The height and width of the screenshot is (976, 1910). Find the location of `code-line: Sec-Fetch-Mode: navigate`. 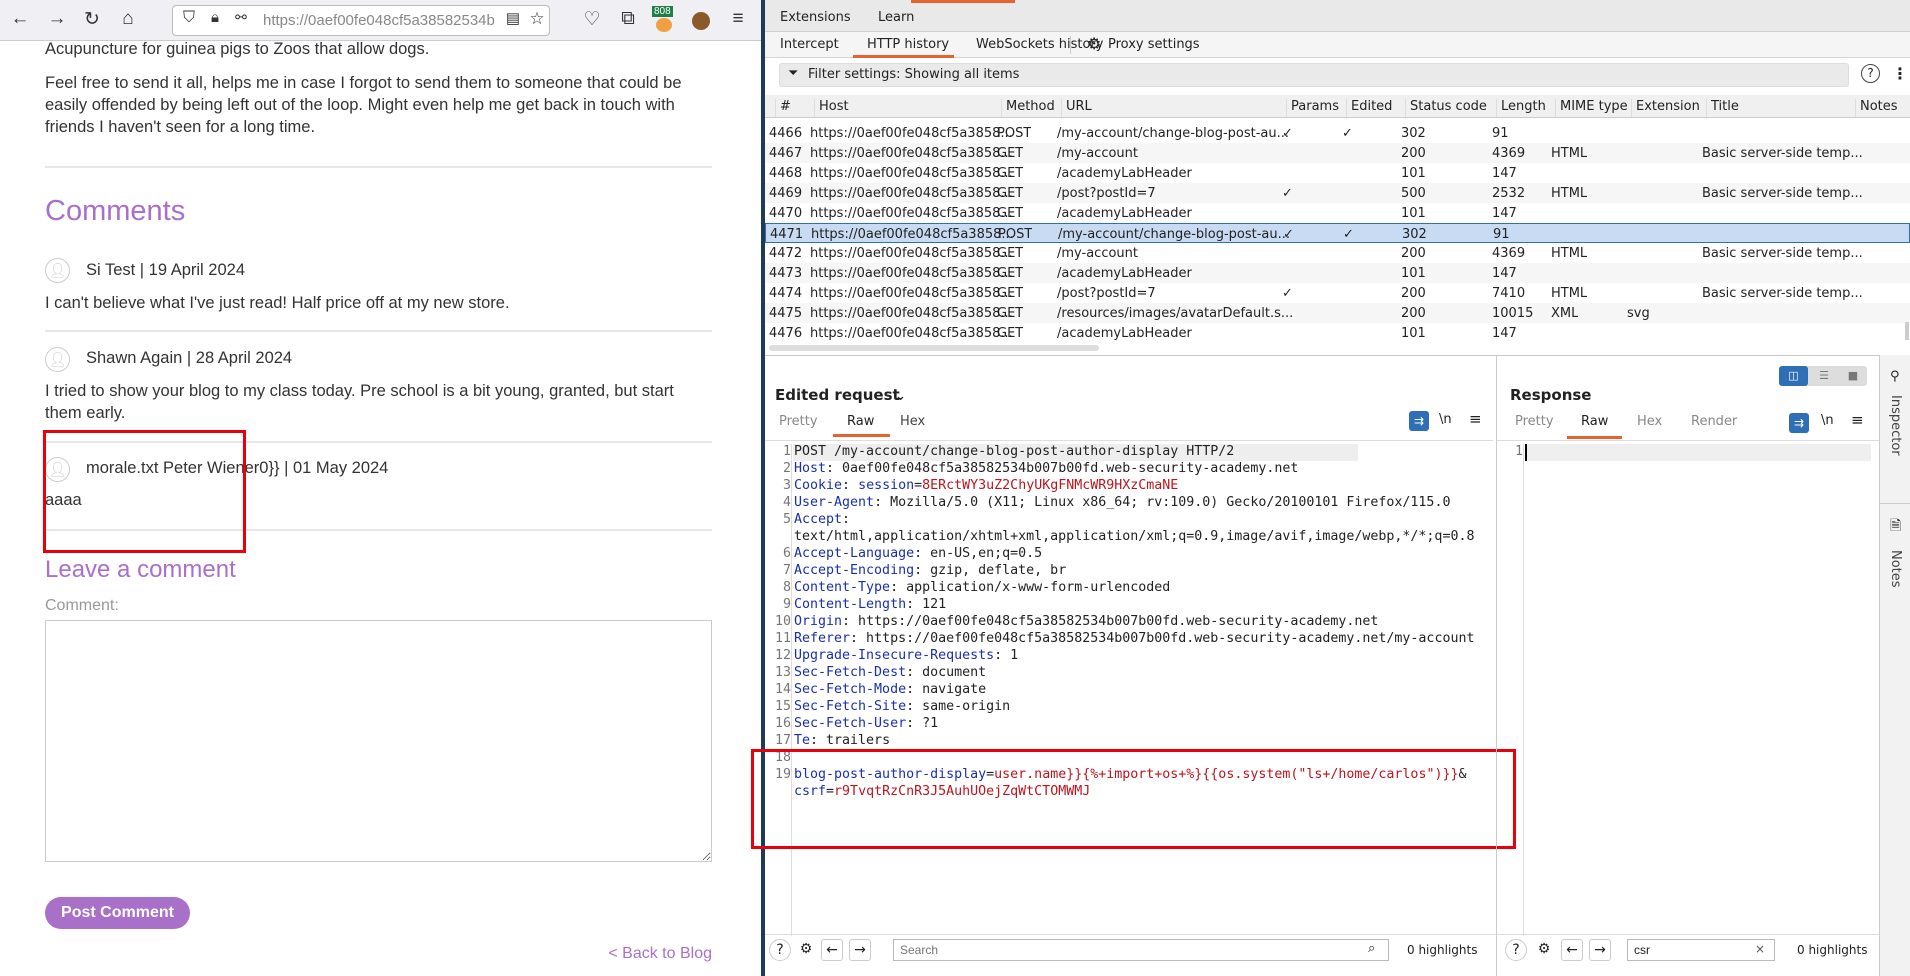

code-line: Sec-Fetch-Mode: navigate is located at coordinates (890, 689).